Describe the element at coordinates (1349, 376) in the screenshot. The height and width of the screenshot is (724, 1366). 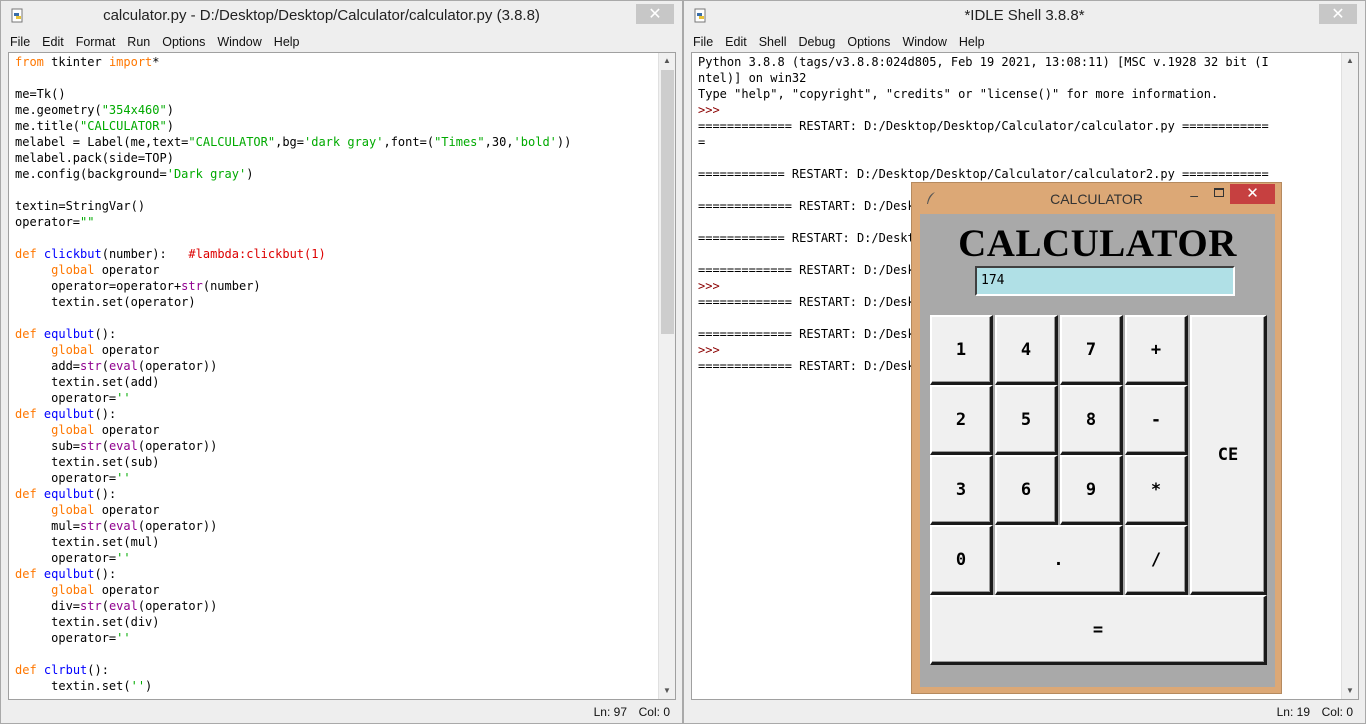
I see `shell-scrollbar: ▲ ▼` at that location.